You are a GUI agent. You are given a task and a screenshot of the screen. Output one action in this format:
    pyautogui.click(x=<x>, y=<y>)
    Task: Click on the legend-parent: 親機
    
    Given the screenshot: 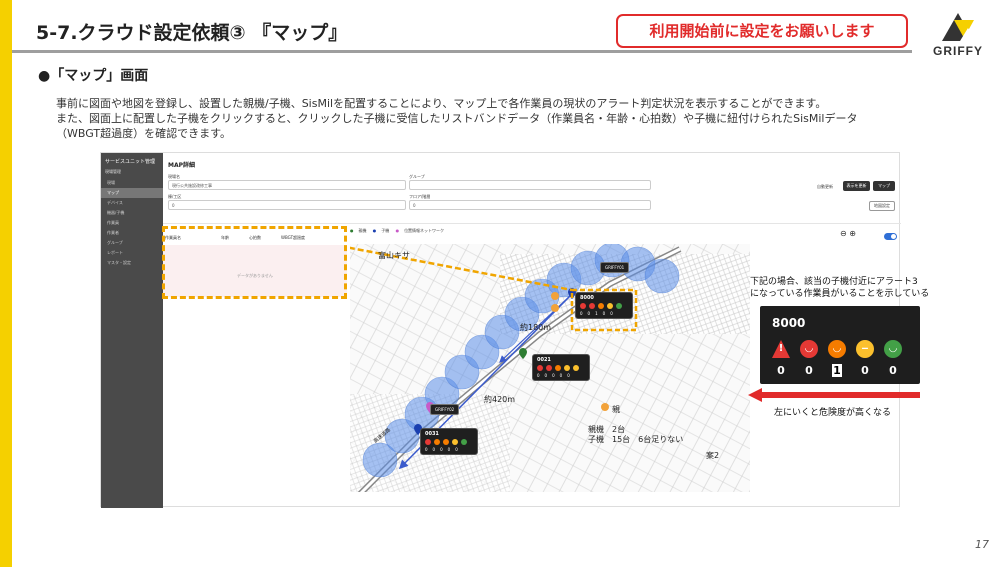 What is the action you would take?
    pyautogui.click(x=362, y=230)
    